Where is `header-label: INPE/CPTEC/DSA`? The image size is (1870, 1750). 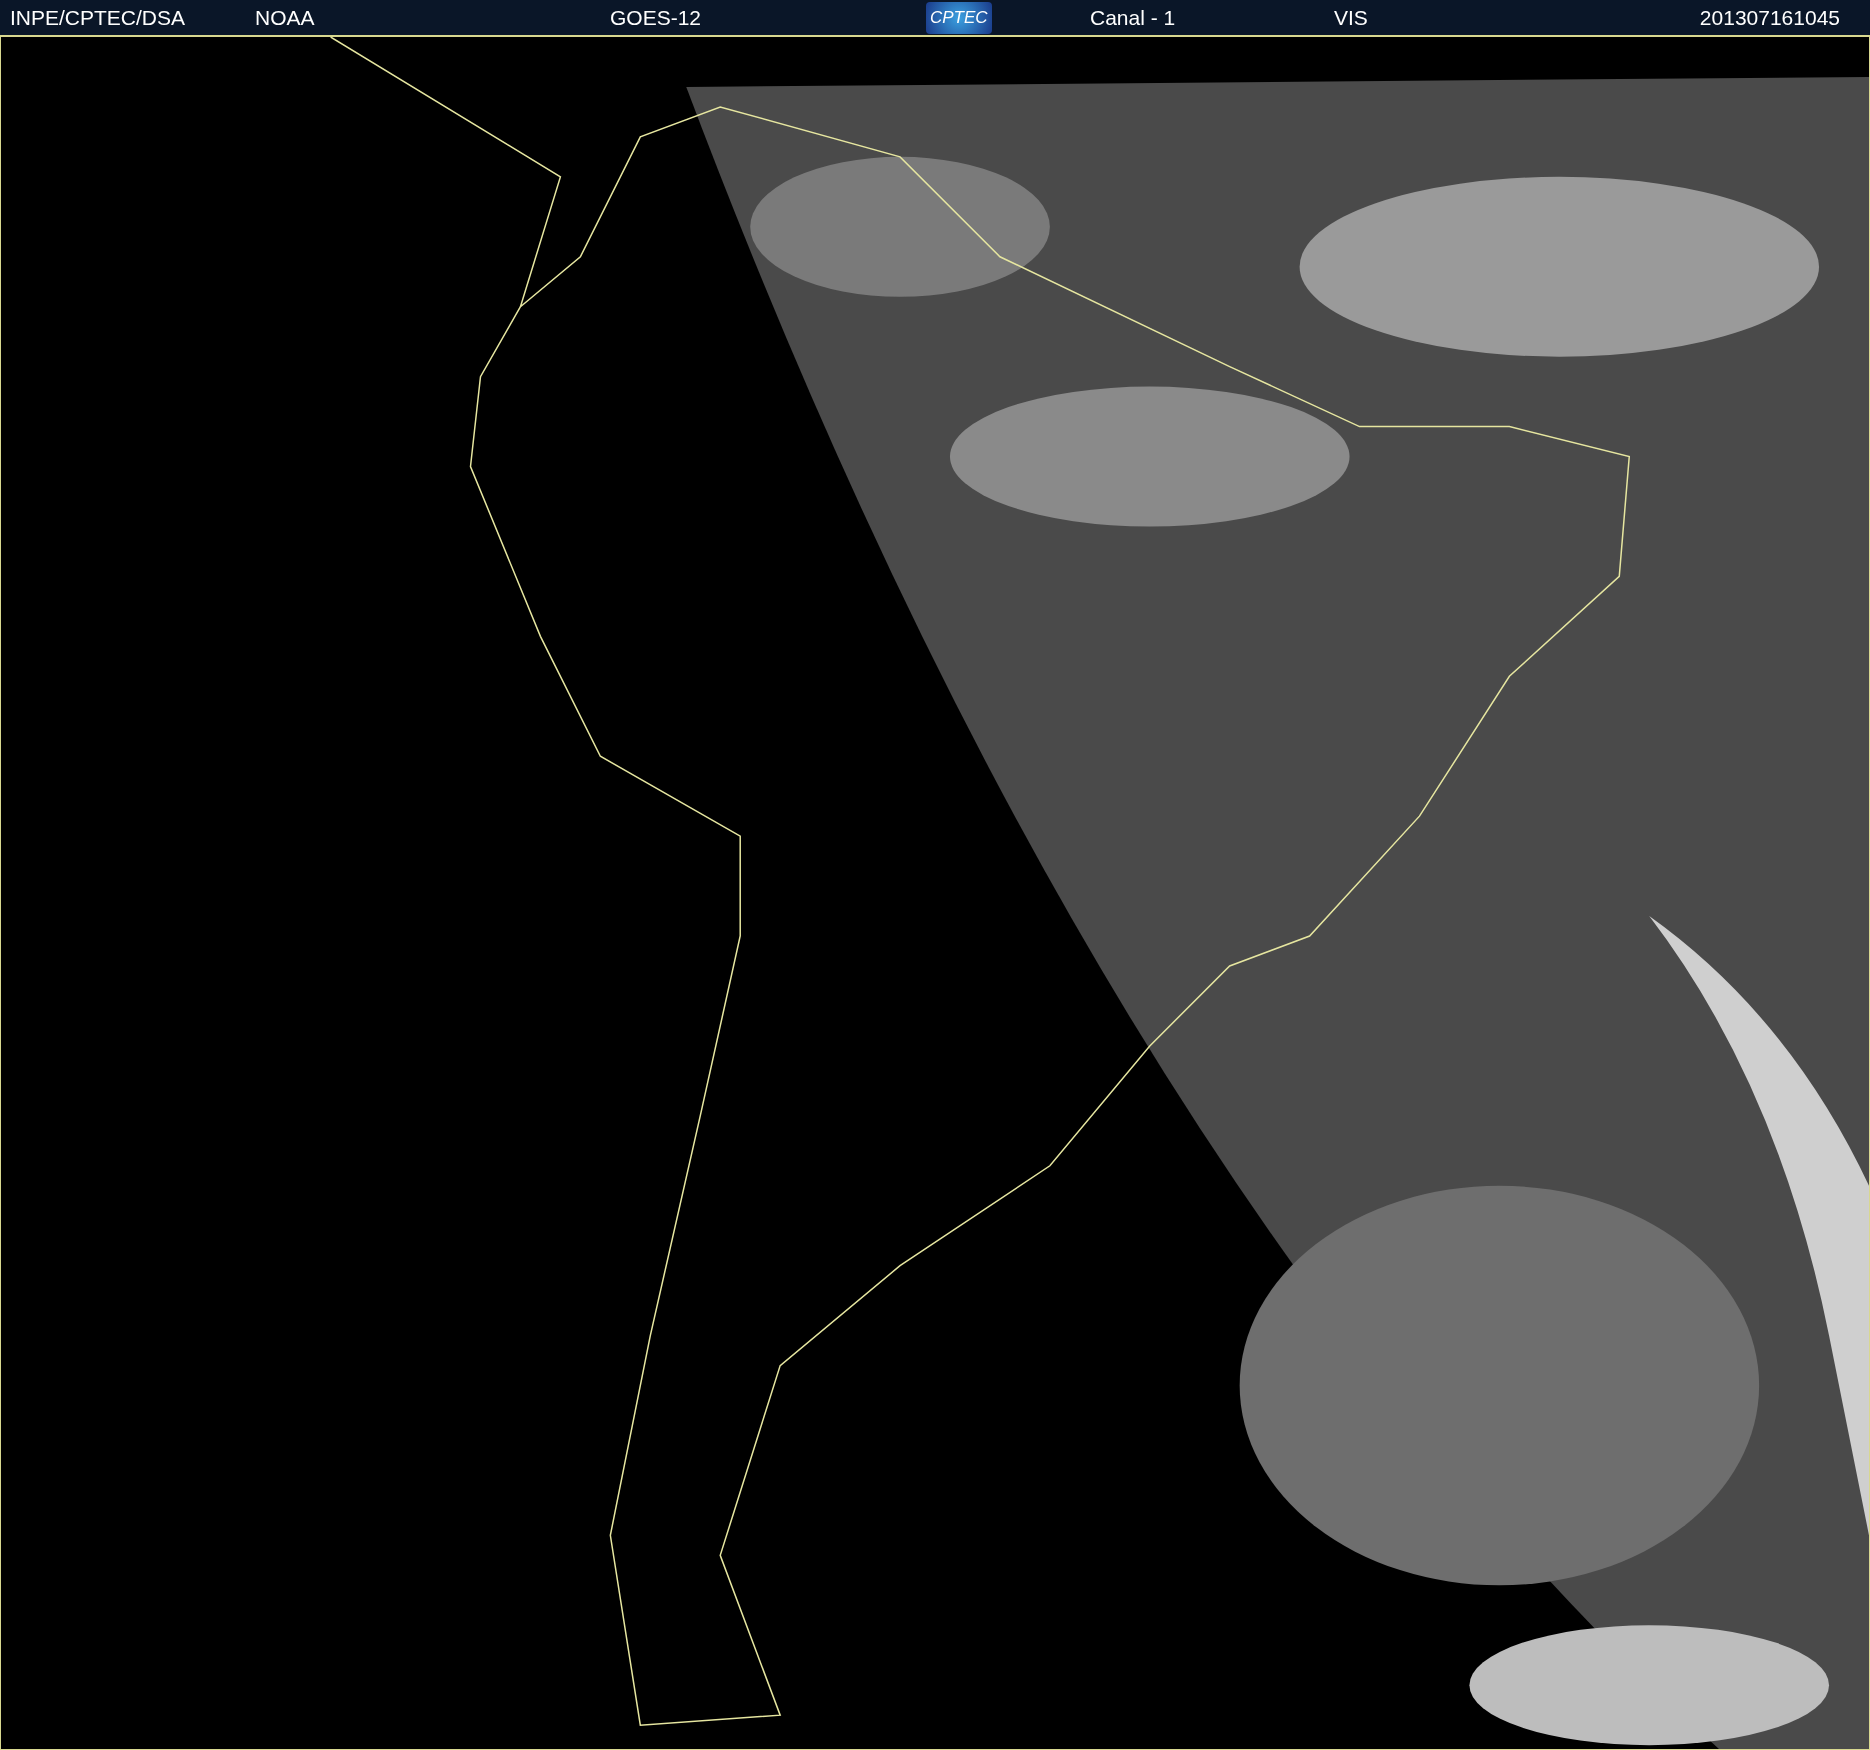
header-label: INPE/CPTEC/DSA is located at coordinates (98, 17).